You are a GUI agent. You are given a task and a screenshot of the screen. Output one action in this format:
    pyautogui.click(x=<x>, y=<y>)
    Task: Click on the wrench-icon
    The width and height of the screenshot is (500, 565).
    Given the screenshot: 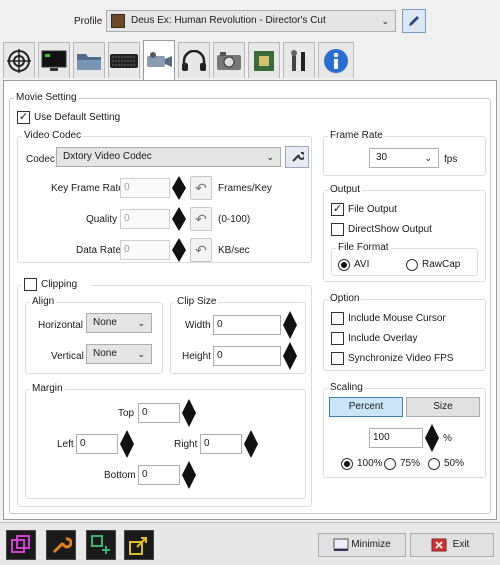 What is the action you would take?
    pyautogui.click(x=62, y=545)
    